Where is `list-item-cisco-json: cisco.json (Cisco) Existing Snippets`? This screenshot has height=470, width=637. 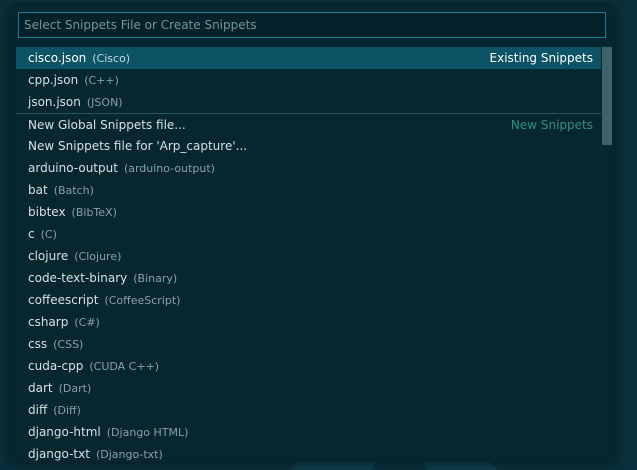
list-item-cisco-json: cisco.json (Cisco) Existing Snippets is located at coordinates (308, 58).